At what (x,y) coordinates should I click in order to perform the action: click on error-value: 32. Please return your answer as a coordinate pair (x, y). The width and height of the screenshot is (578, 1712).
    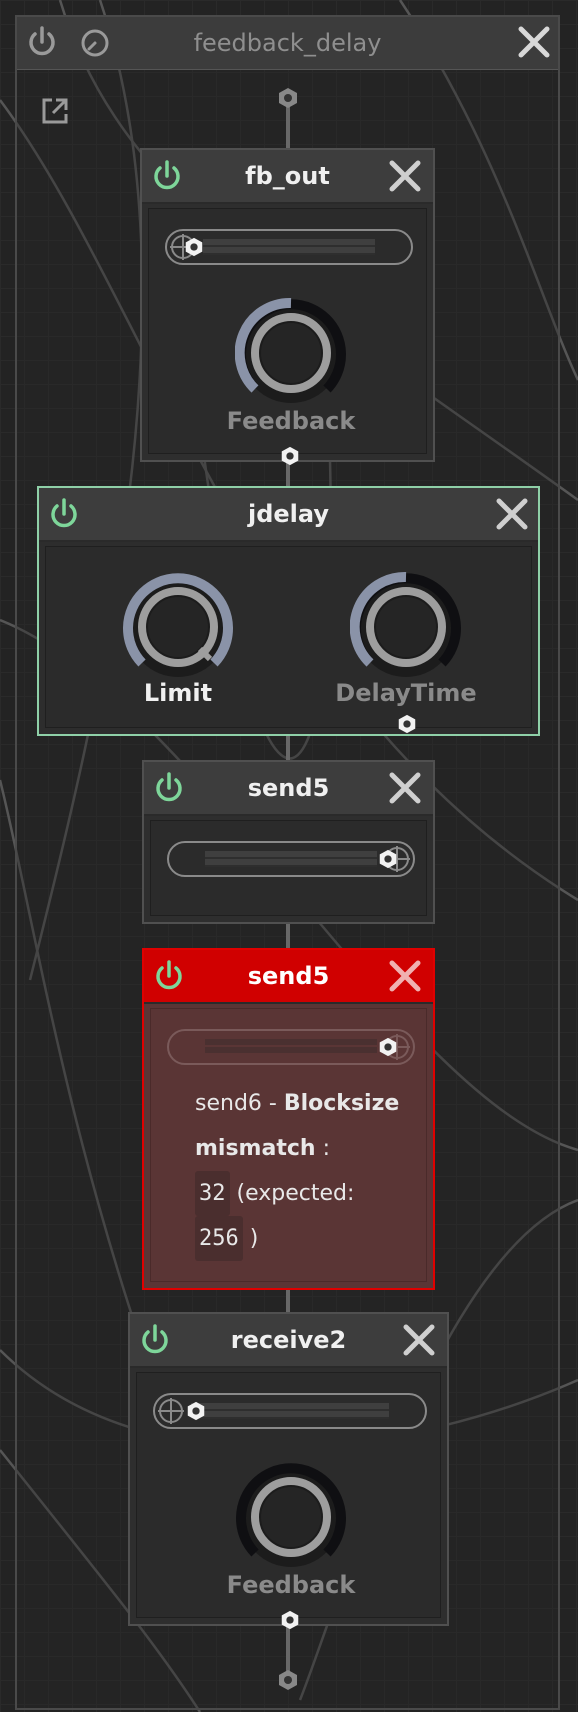
    Looking at the image, I should click on (212, 1193).